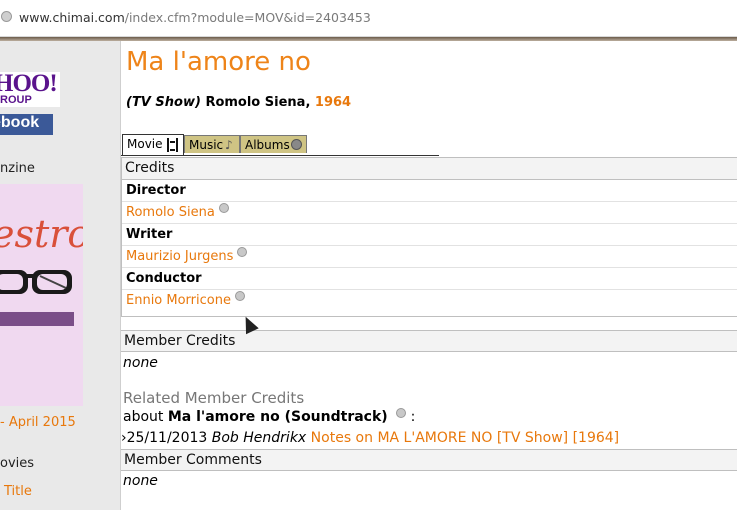 The height and width of the screenshot is (510, 737). Describe the element at coordinates (267, 145) in the screenshot. I see `tab-albums-label: Albums` at that location.